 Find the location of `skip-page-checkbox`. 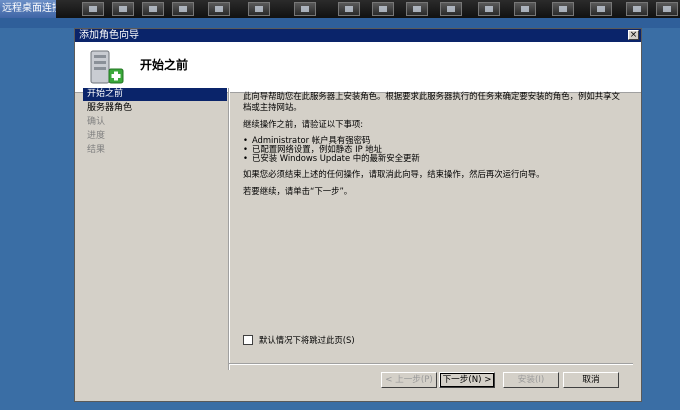

skip-page-checkbox is located at coordinates (248, 340).